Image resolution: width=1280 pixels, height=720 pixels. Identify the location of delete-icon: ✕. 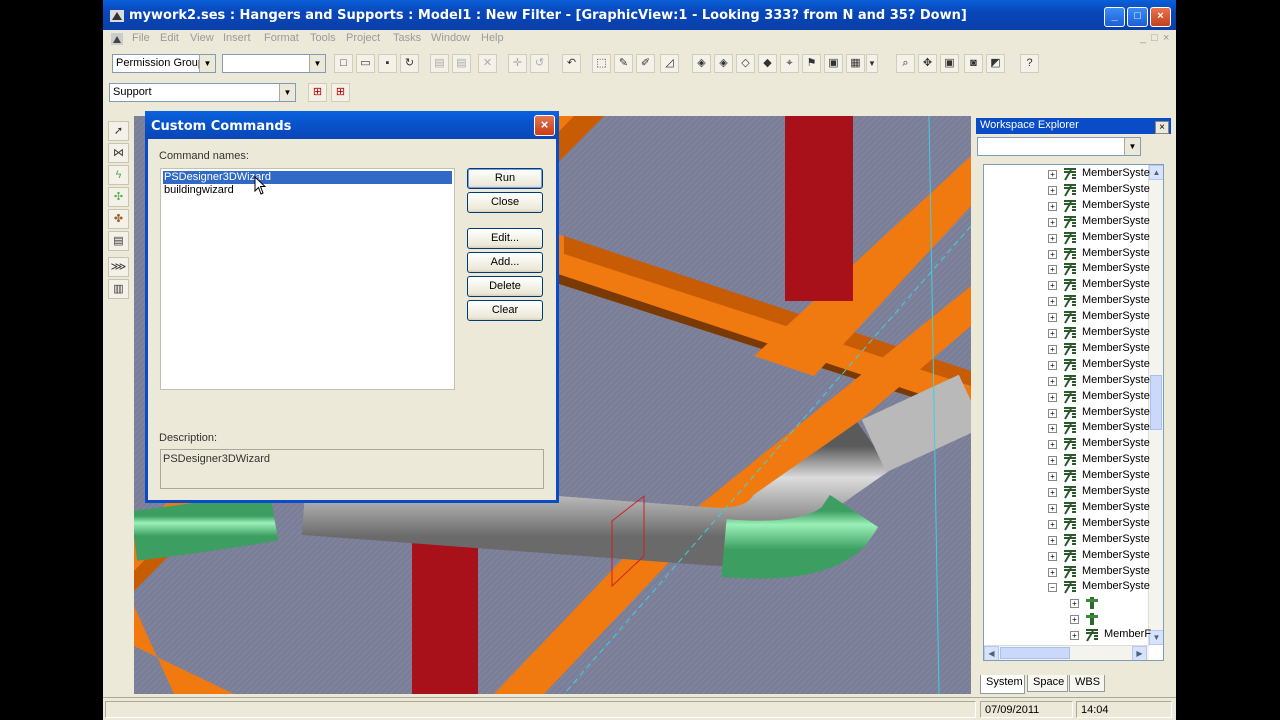
(487, 63).